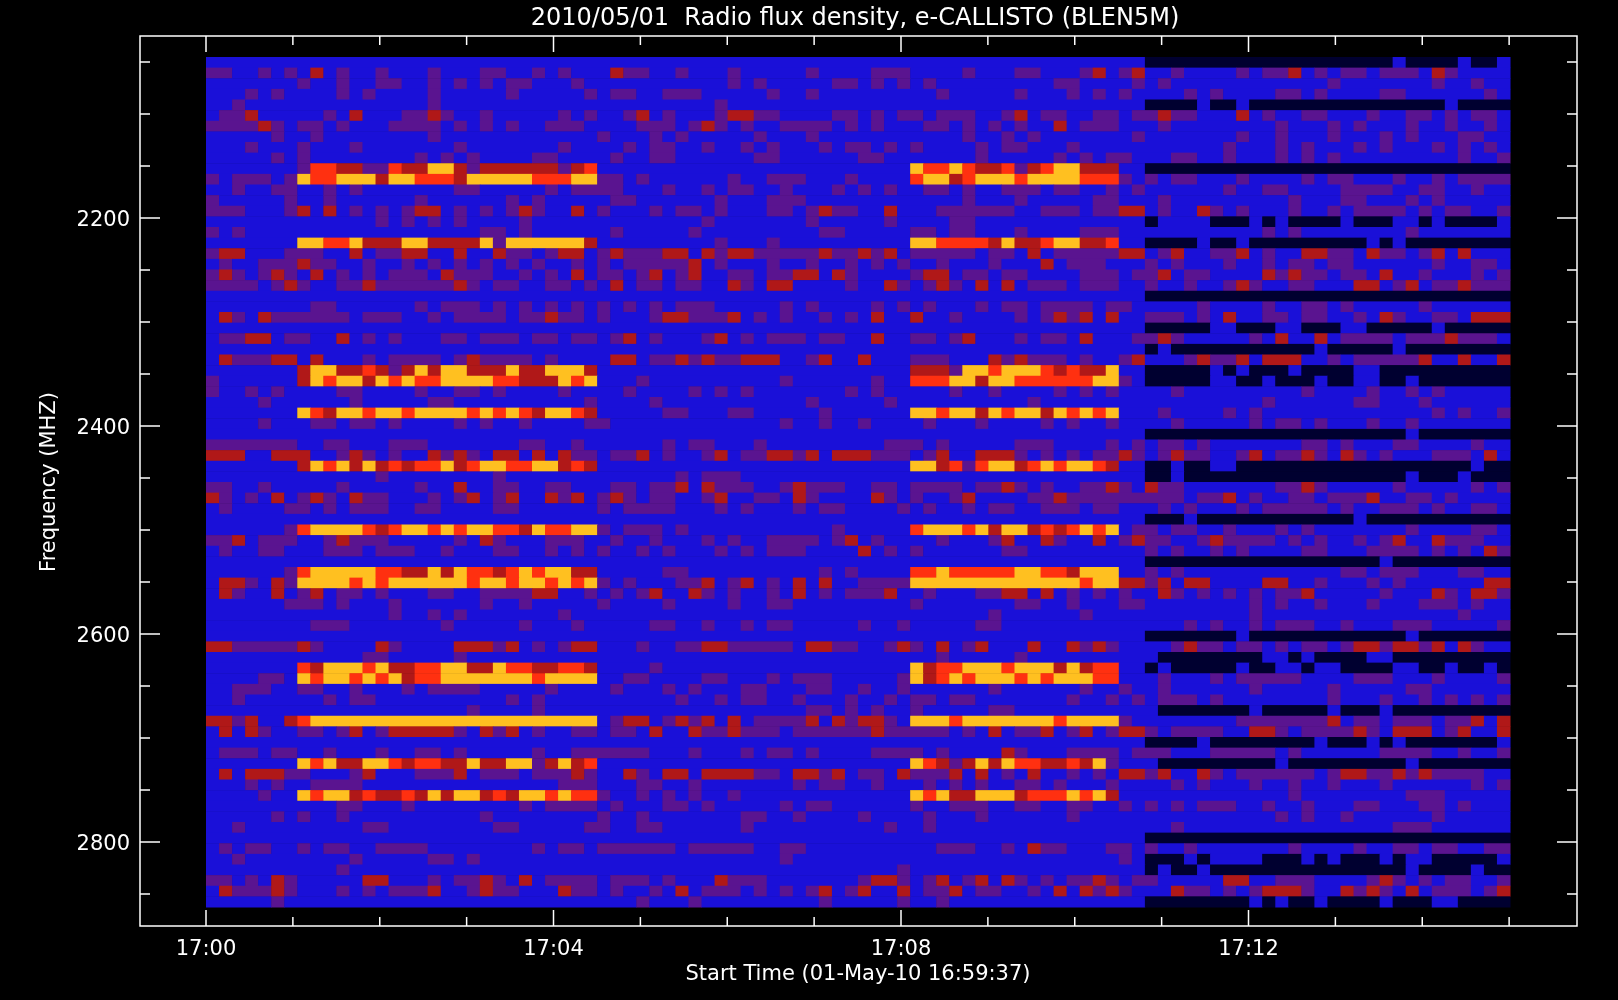  I want to click on x-tick-label: 17:12, so click(1248, 948).